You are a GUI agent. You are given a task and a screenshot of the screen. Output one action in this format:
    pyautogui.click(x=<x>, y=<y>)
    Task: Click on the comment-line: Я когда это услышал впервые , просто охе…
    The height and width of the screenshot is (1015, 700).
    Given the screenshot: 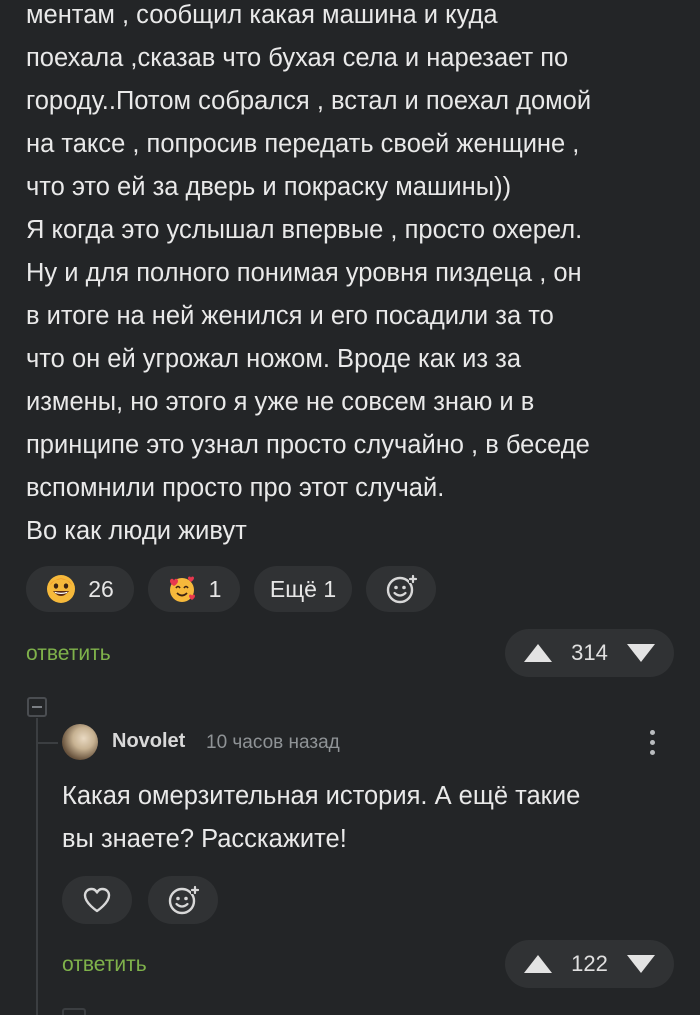 What is the action you would take?
    pyautogui.click(x=304, y=230)
    